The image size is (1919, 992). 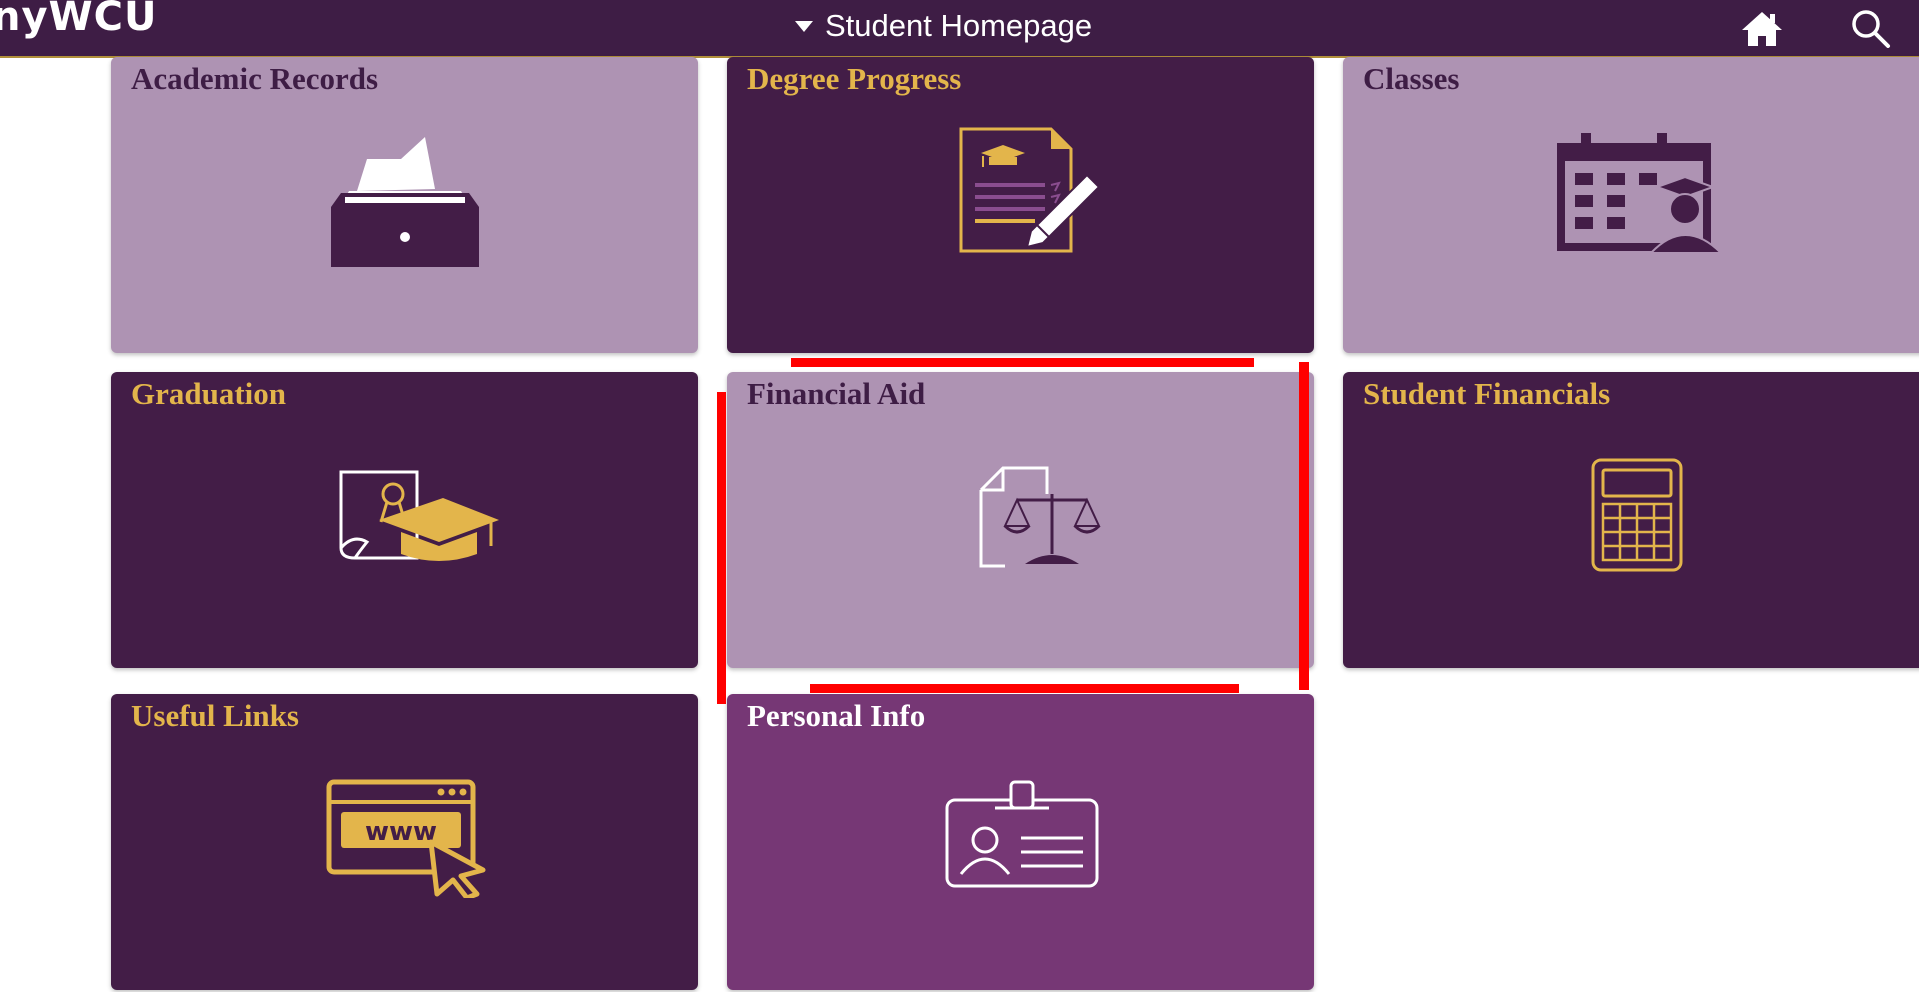 I want to click on page-title: Student Homepage, so click(x=959, y=25).